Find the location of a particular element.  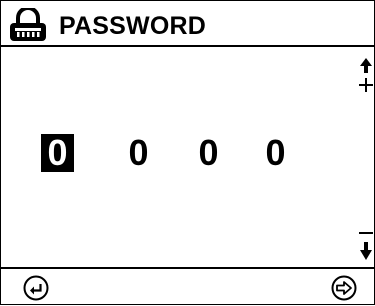

next-button is located at coordinates (344, 288).